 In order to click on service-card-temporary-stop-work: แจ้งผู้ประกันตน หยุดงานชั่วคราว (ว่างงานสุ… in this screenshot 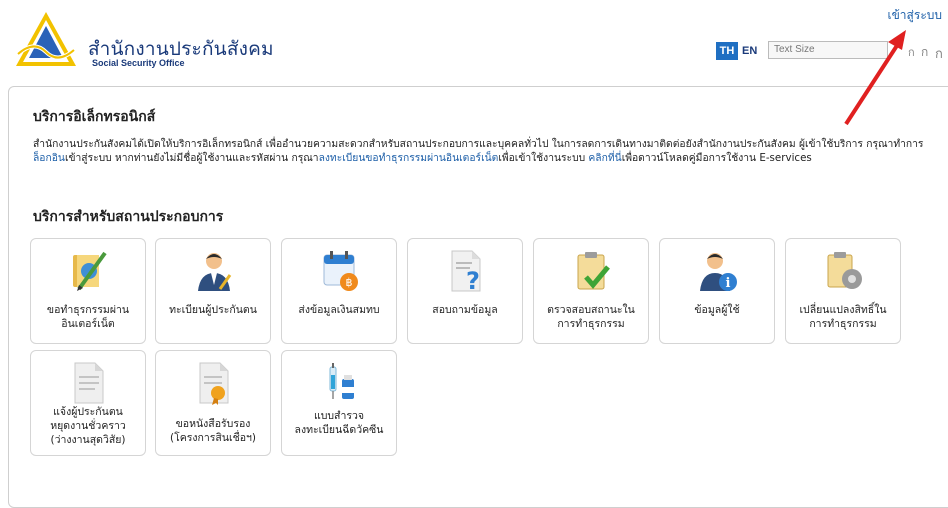, I will do `click(88, 403)`.